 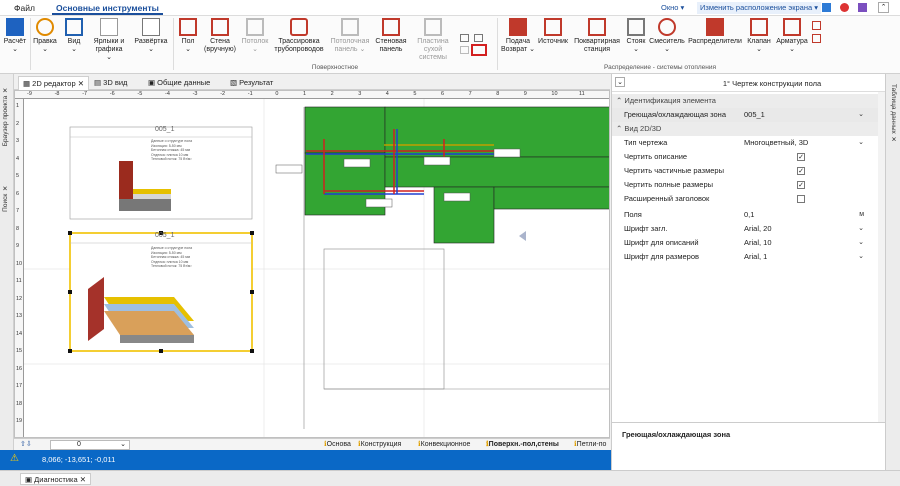 I want to click on ruler-v-label: 14, so click(x=19, y=333).